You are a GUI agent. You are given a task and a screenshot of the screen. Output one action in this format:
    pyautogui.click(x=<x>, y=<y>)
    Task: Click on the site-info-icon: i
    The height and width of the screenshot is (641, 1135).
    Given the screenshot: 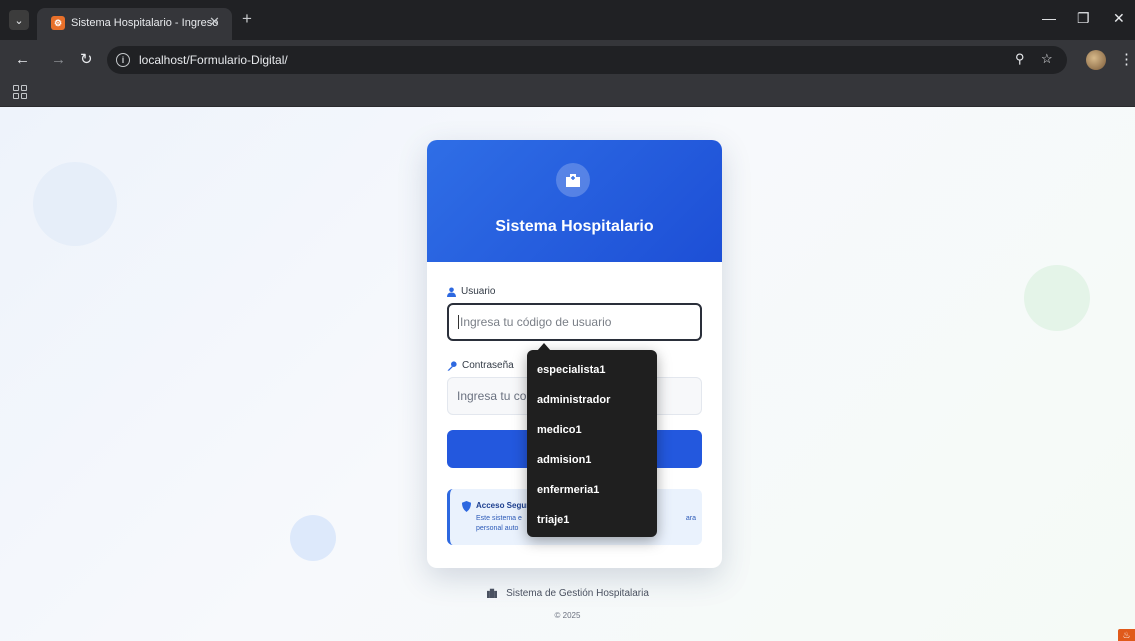 What is the action you would take?
    pyautogui.click(x=123, y=60)
    